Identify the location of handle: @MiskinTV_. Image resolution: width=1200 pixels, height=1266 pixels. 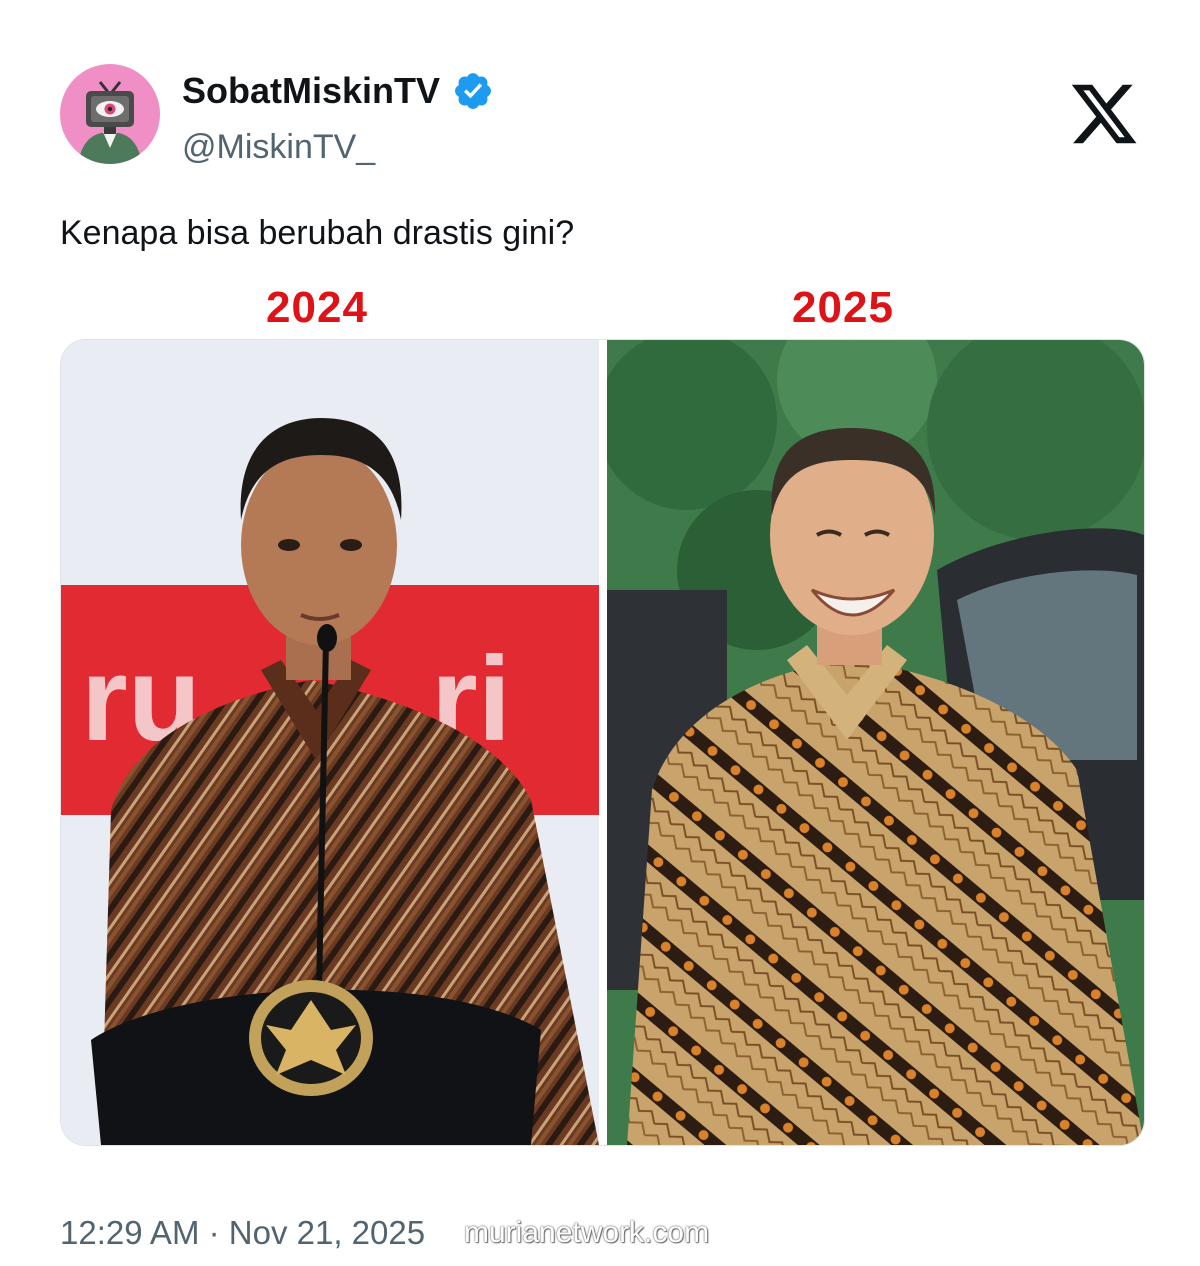
(278, 147).